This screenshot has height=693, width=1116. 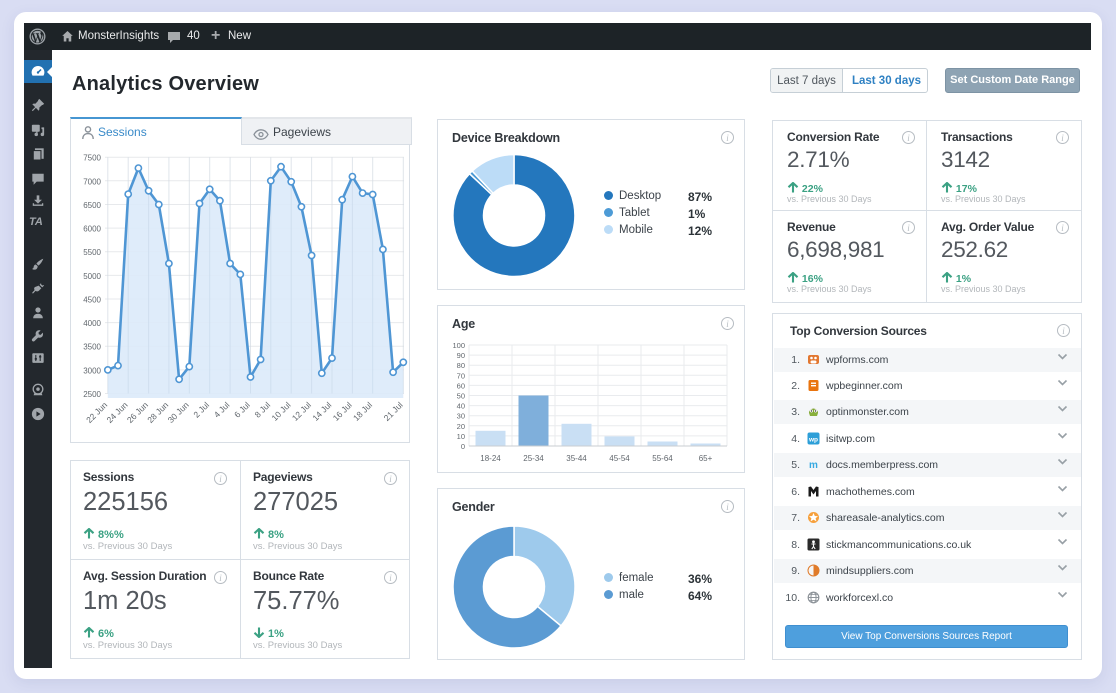 I want to click on svg-text: wp, so click(x=813, y=439).